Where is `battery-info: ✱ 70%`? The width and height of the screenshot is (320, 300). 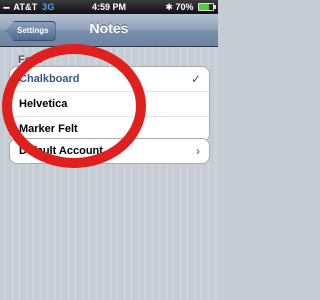 battery-info: ✱ 70% is located at coordinates (190, 7).